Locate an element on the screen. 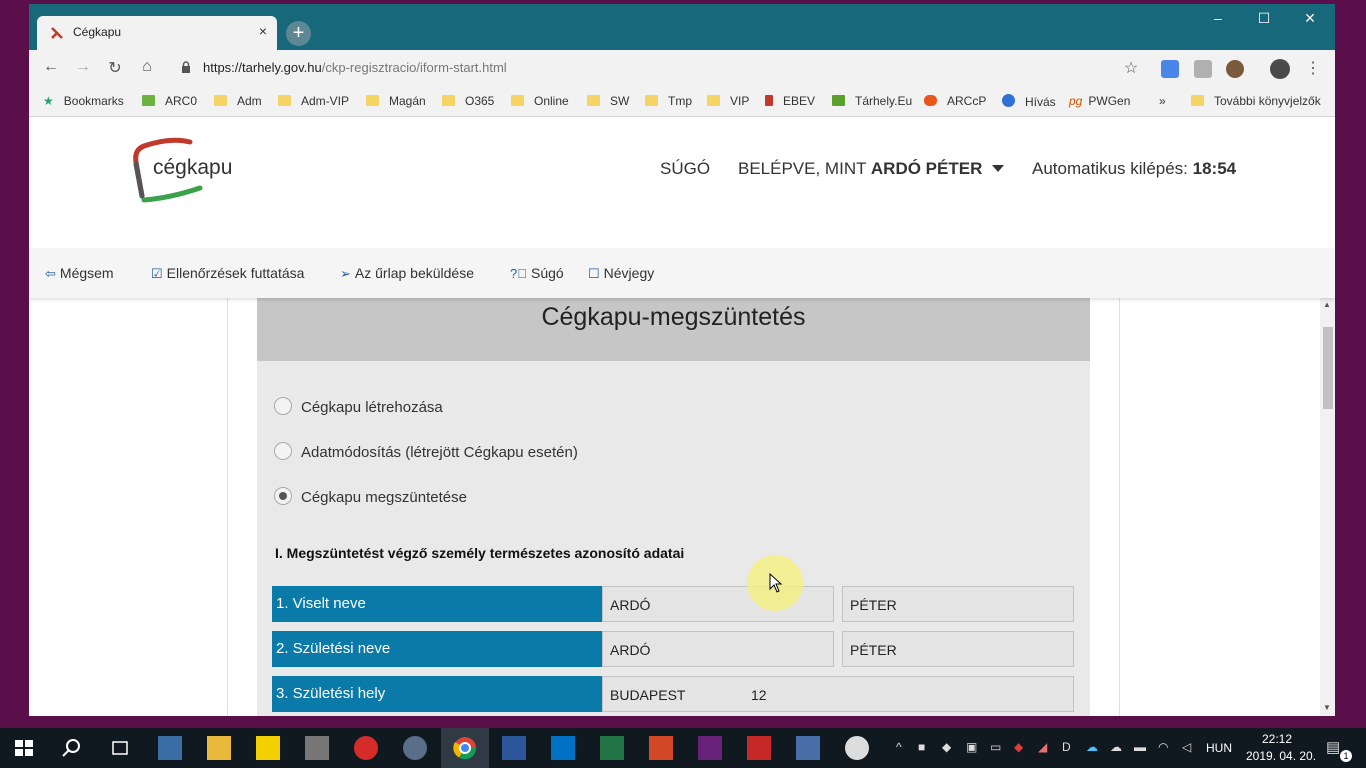  word-icon is located at coordinates (514, 748).